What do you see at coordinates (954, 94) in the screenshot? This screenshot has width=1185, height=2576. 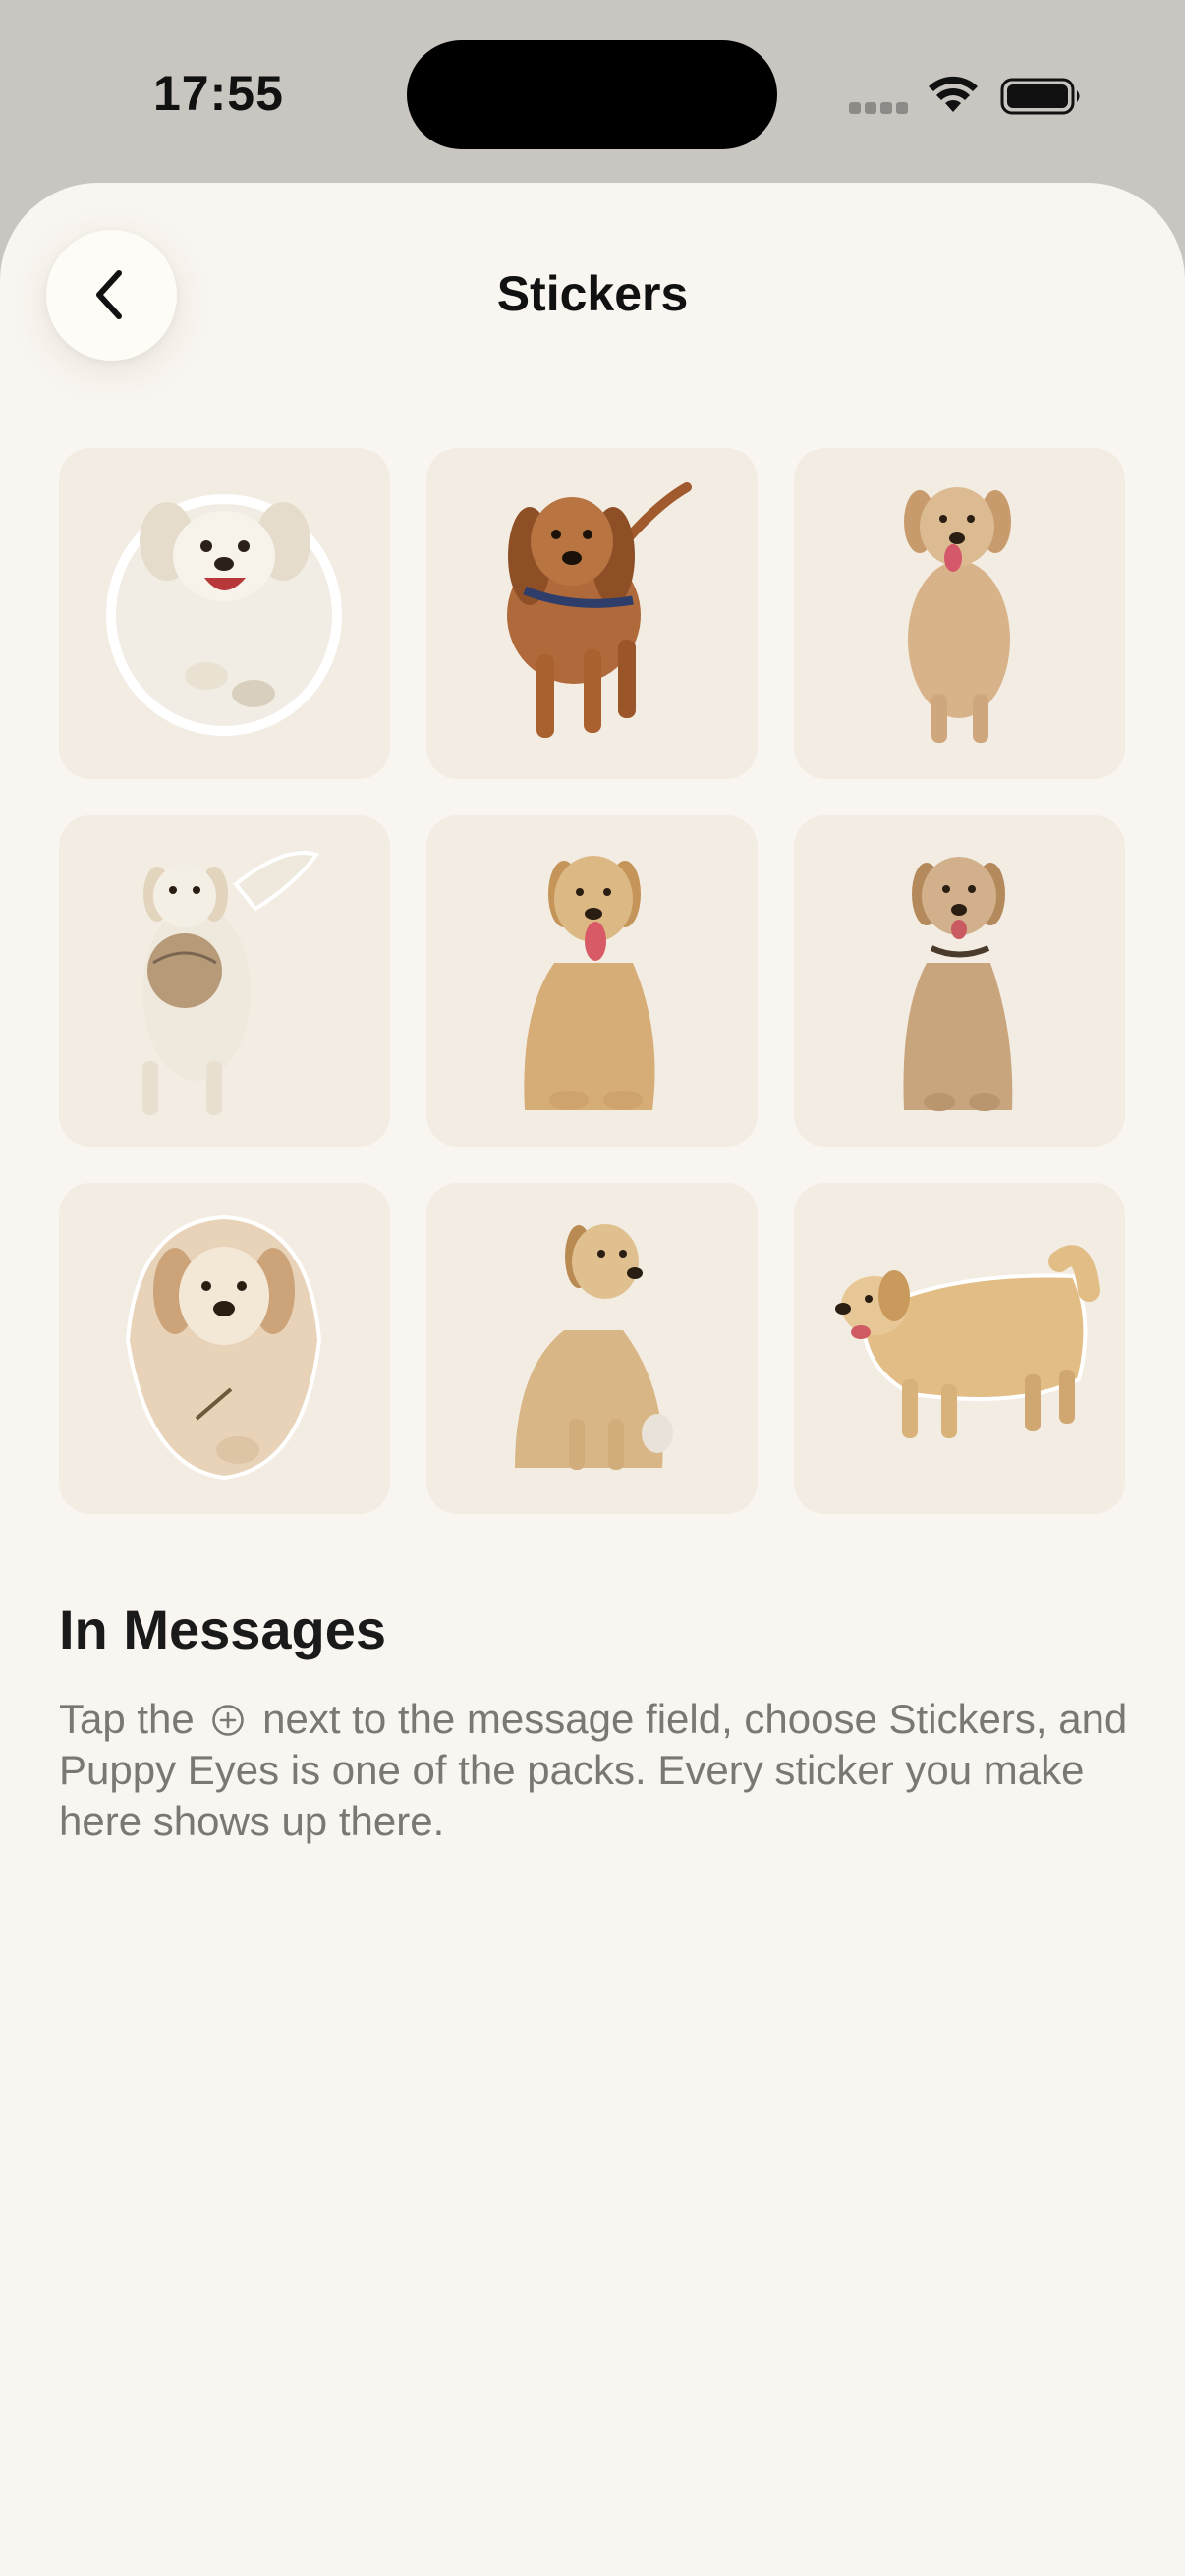 I see `wifi-icon` at bounding box center [954, 94].